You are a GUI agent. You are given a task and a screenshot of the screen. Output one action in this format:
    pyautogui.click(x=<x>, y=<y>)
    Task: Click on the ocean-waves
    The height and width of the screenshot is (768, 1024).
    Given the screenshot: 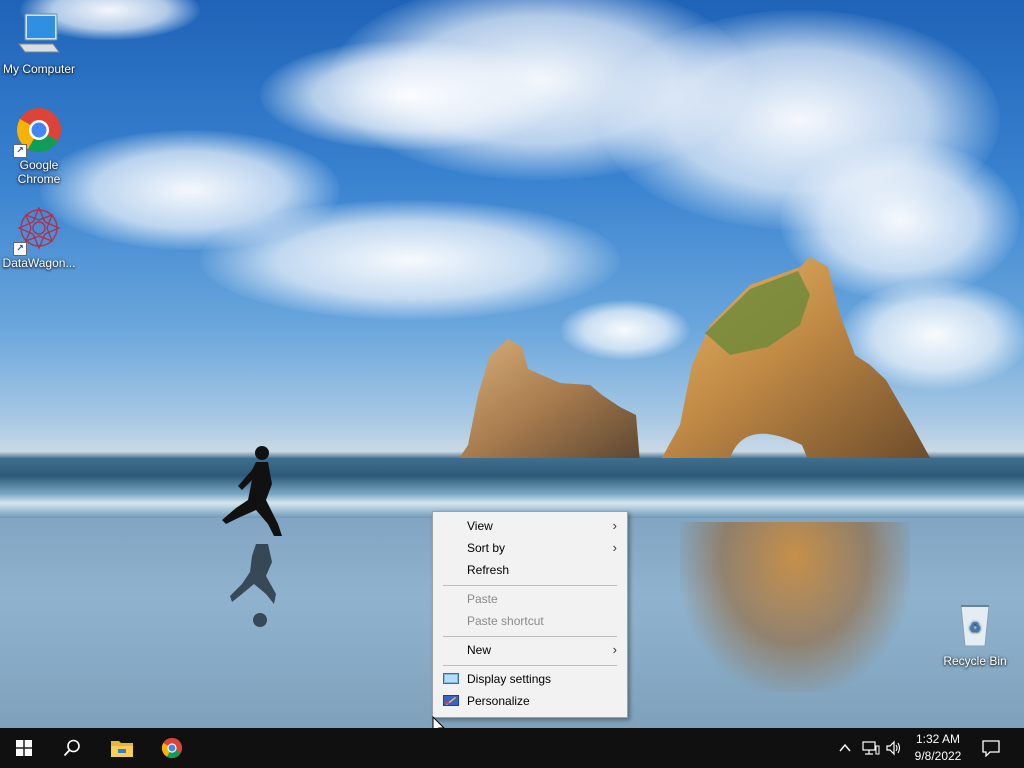 What is the action you would take?
    pyautogui.click(x=512, y=488)
    